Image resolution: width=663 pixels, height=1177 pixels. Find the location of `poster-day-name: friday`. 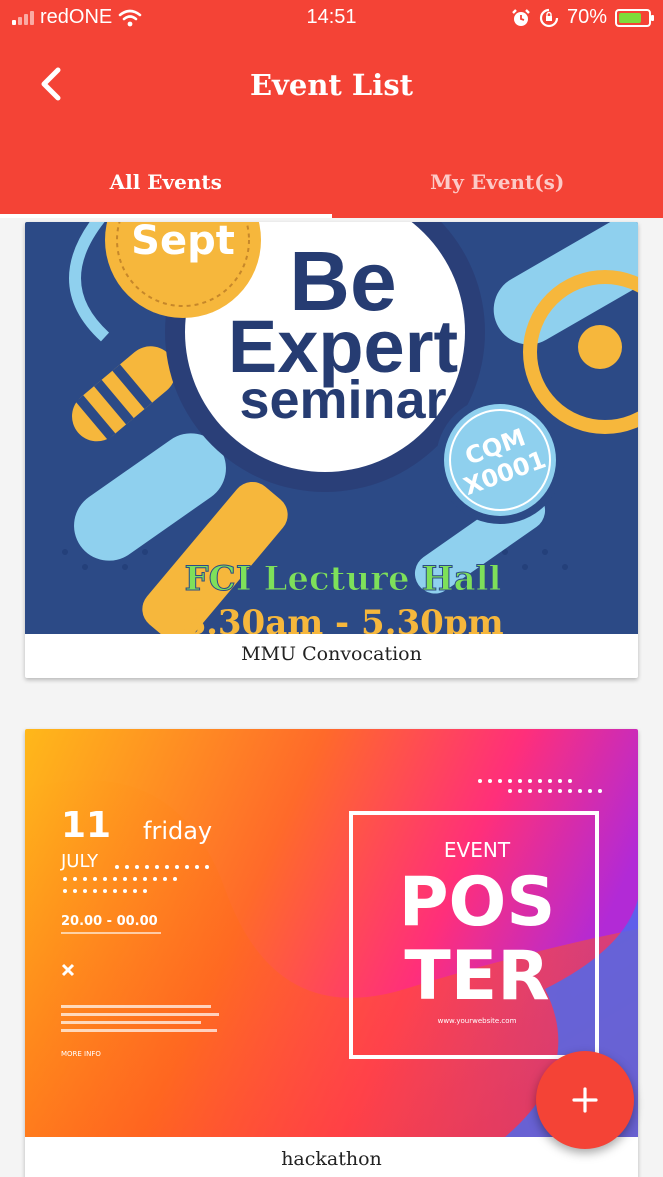

poster-day-name: friday is located at coordinates (177, 831).